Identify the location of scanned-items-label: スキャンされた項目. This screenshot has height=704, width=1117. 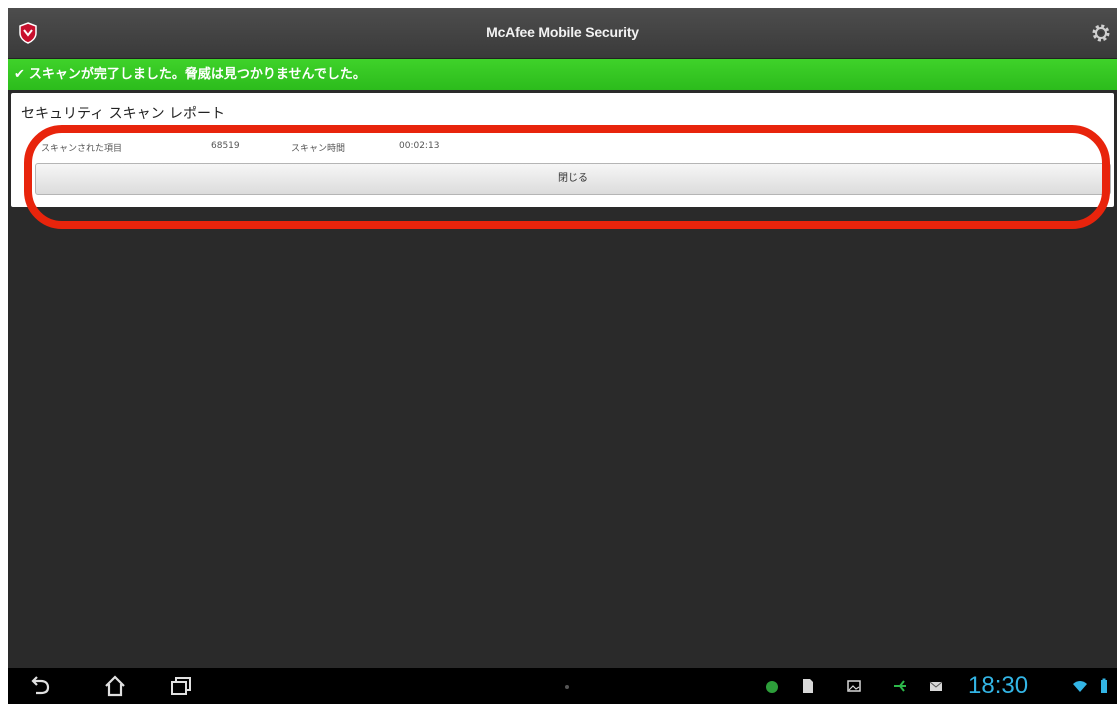
(82, 149).